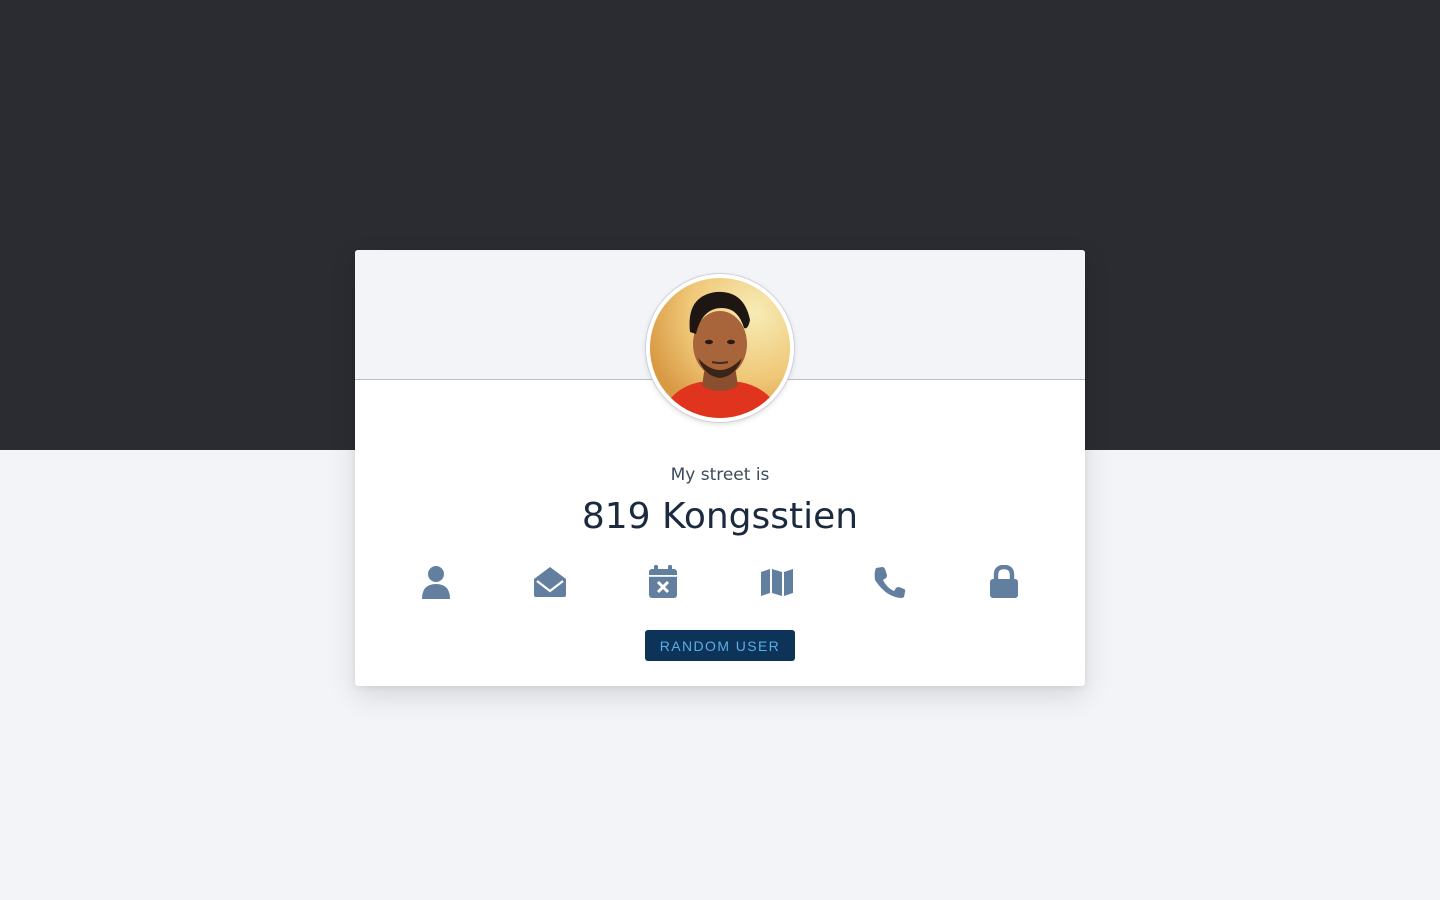 This screenshot has height=900, width=1440. I want to click on lock-icon, so click(1004, 582).